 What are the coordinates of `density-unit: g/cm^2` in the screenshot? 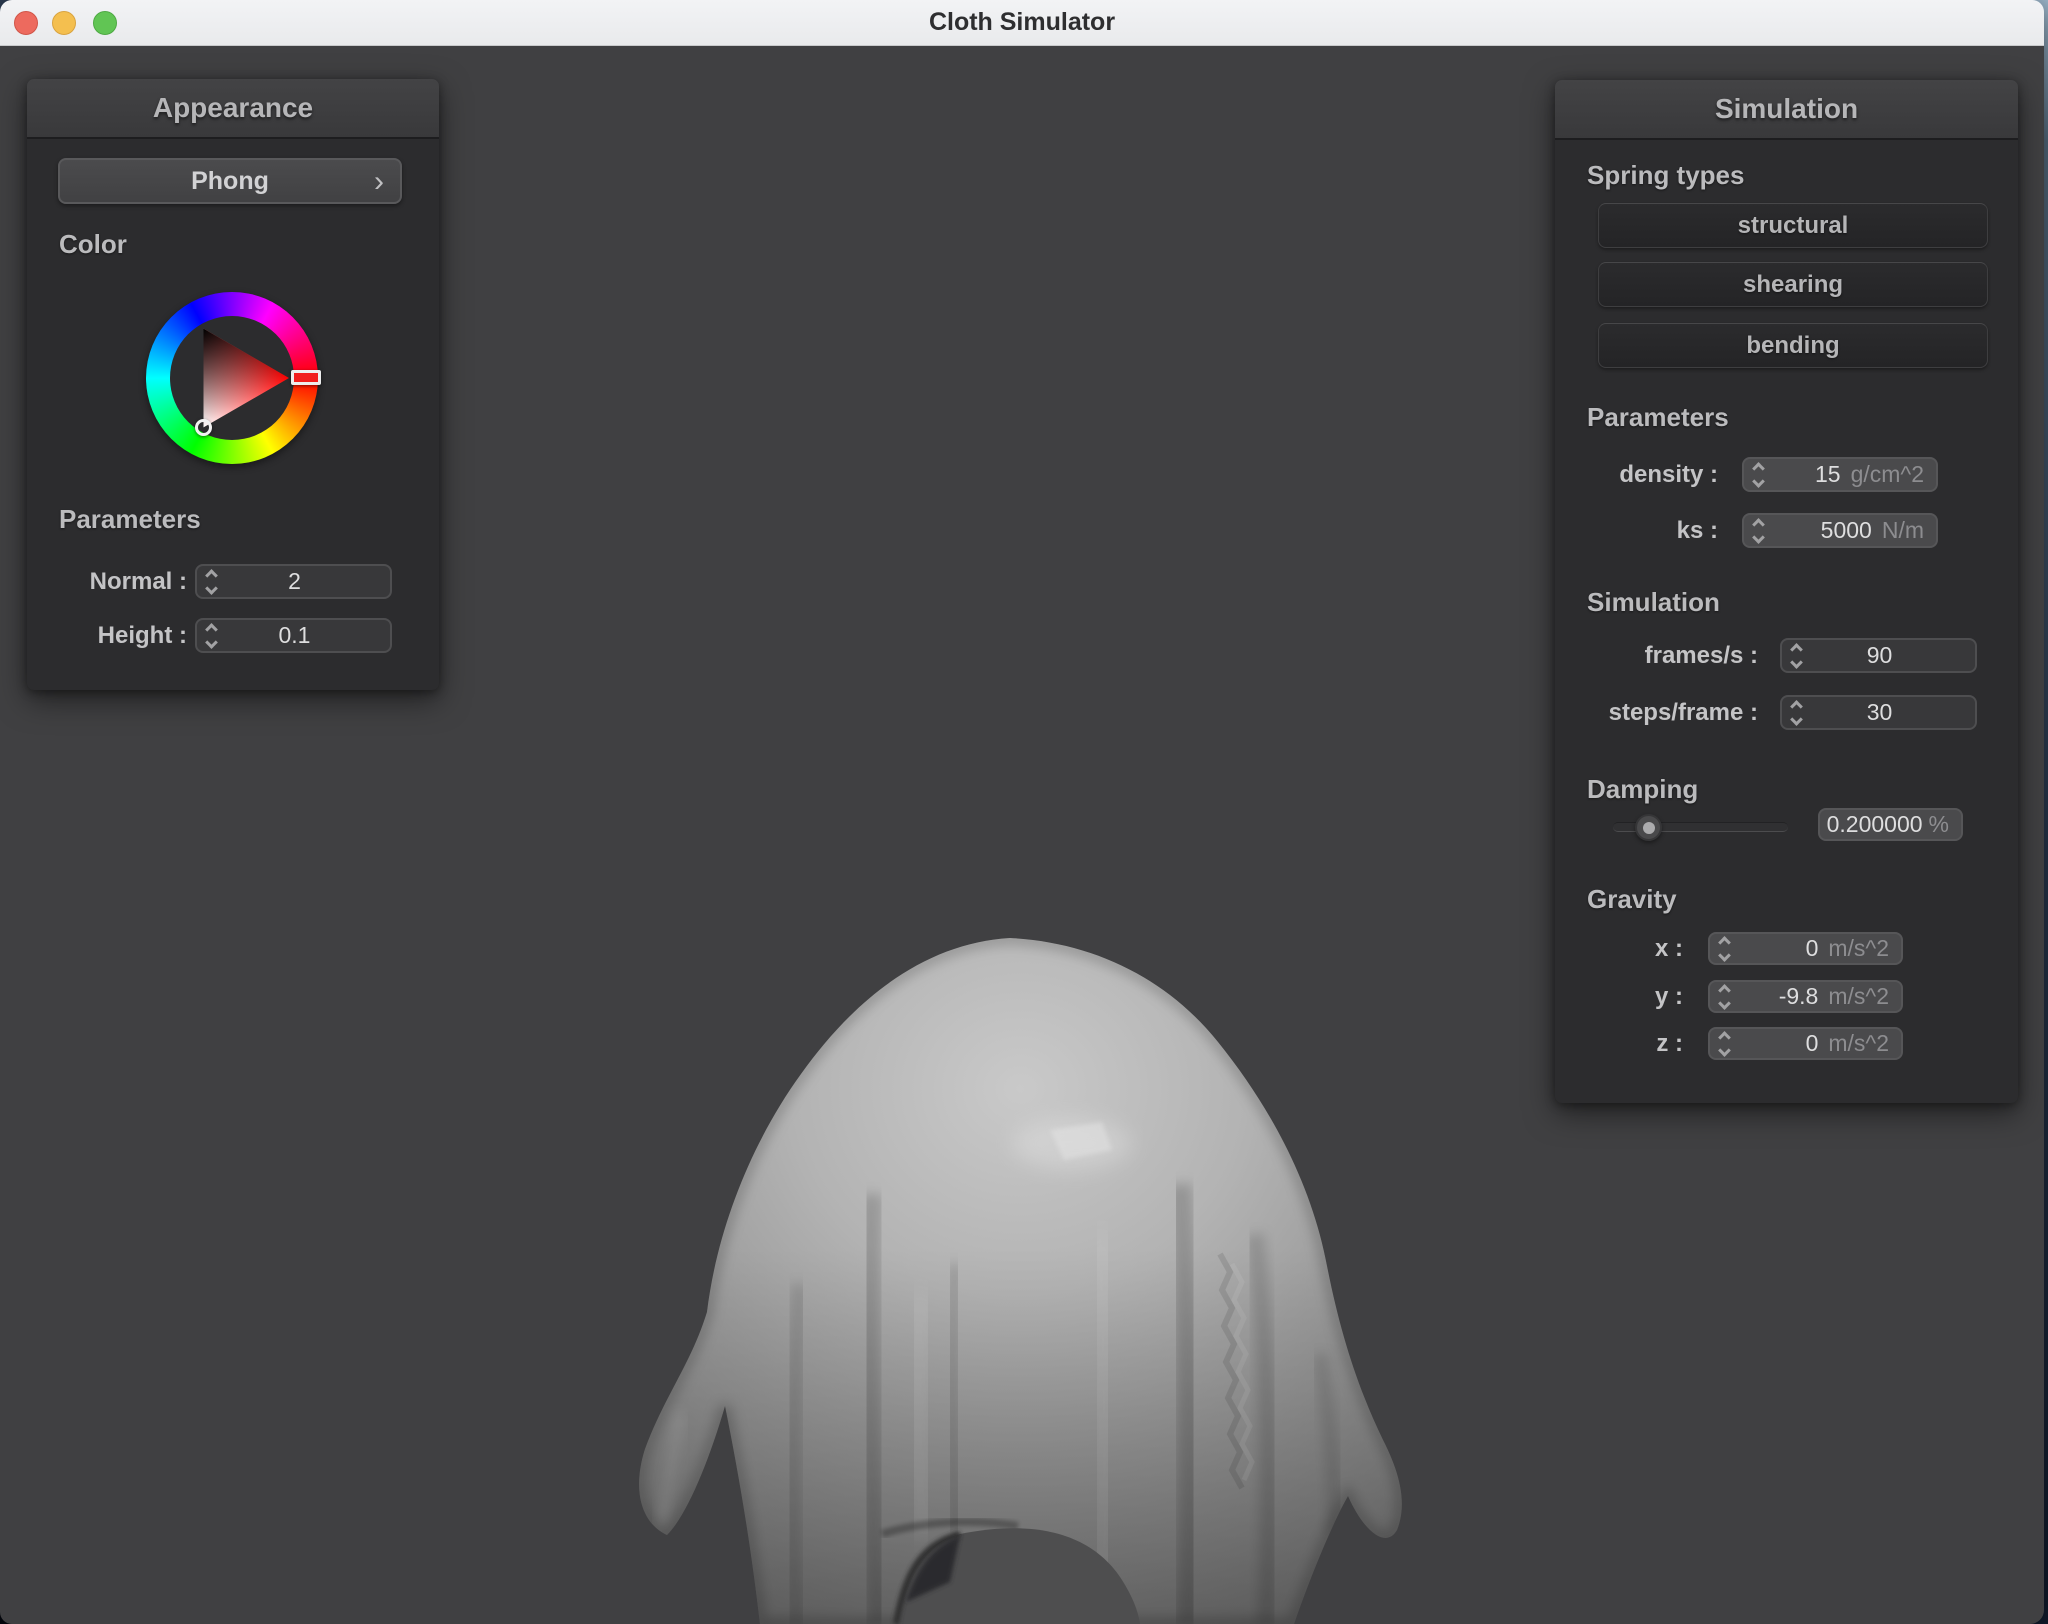 It's located at (1887, 474).